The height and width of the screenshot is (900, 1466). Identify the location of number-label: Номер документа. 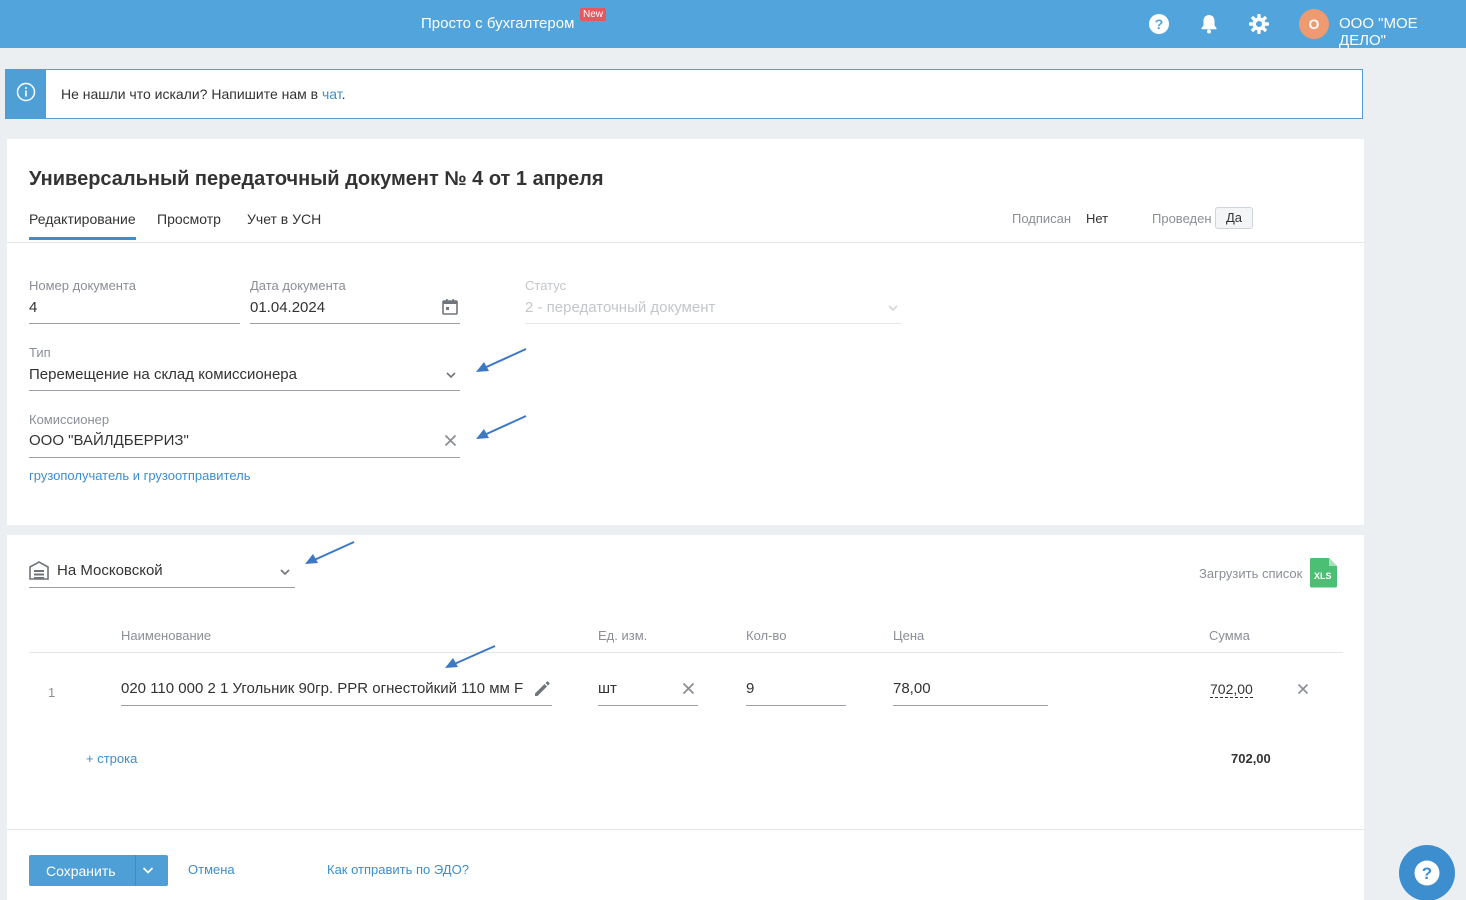
(83, 285).